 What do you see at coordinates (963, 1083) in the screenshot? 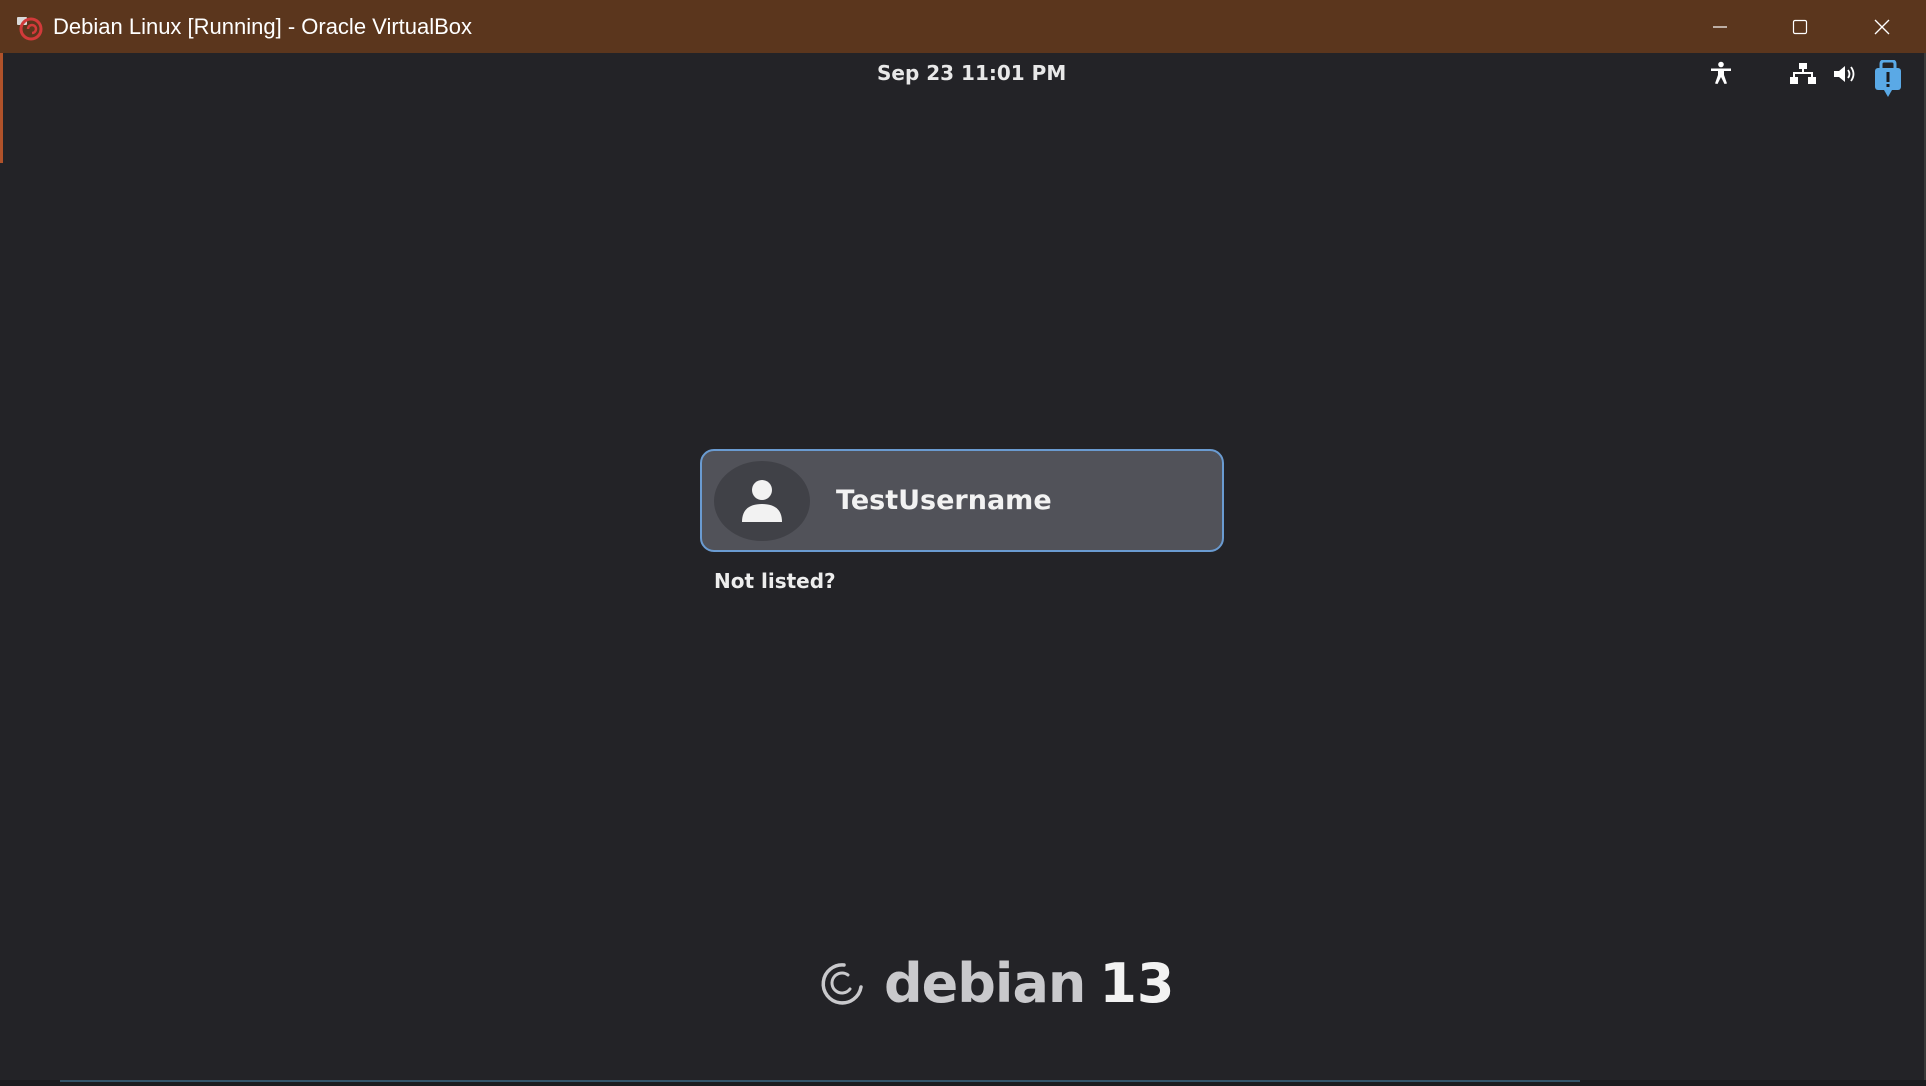
I see `window-bottom-edge` at bounding box center [963, 1083].